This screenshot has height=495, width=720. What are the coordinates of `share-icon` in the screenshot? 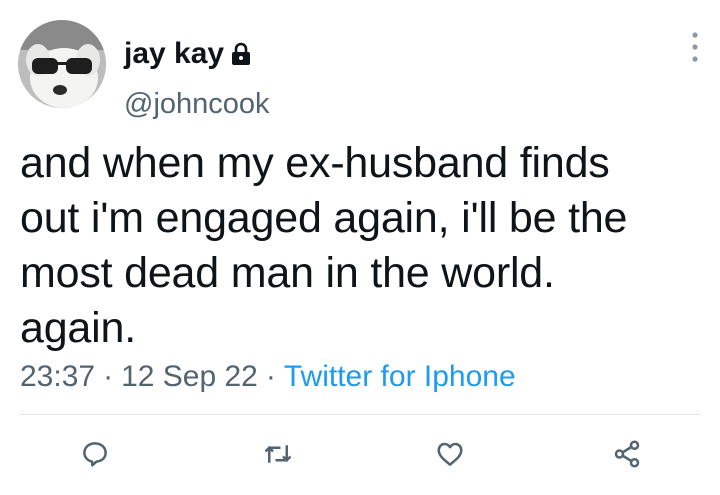 It's located at (627, 454).